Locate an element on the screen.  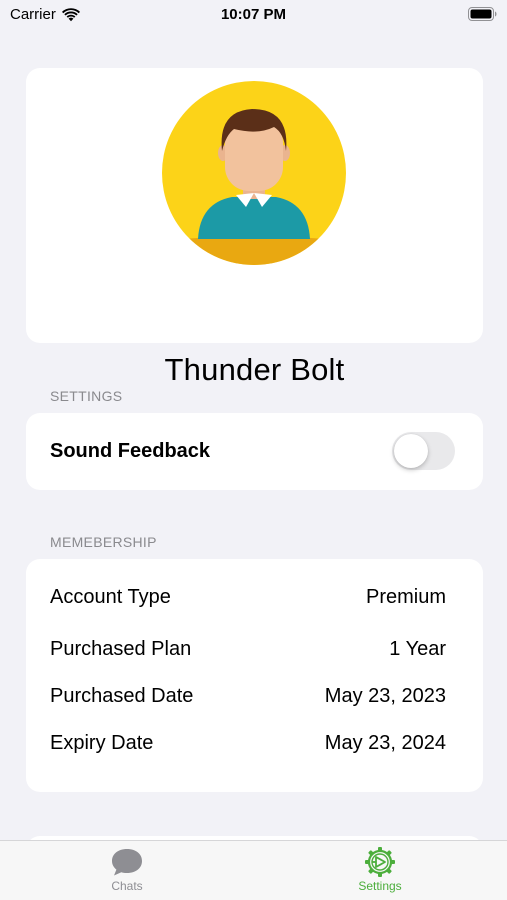
settings-section-header: SETTINGS is located at coordinates (86, 396).